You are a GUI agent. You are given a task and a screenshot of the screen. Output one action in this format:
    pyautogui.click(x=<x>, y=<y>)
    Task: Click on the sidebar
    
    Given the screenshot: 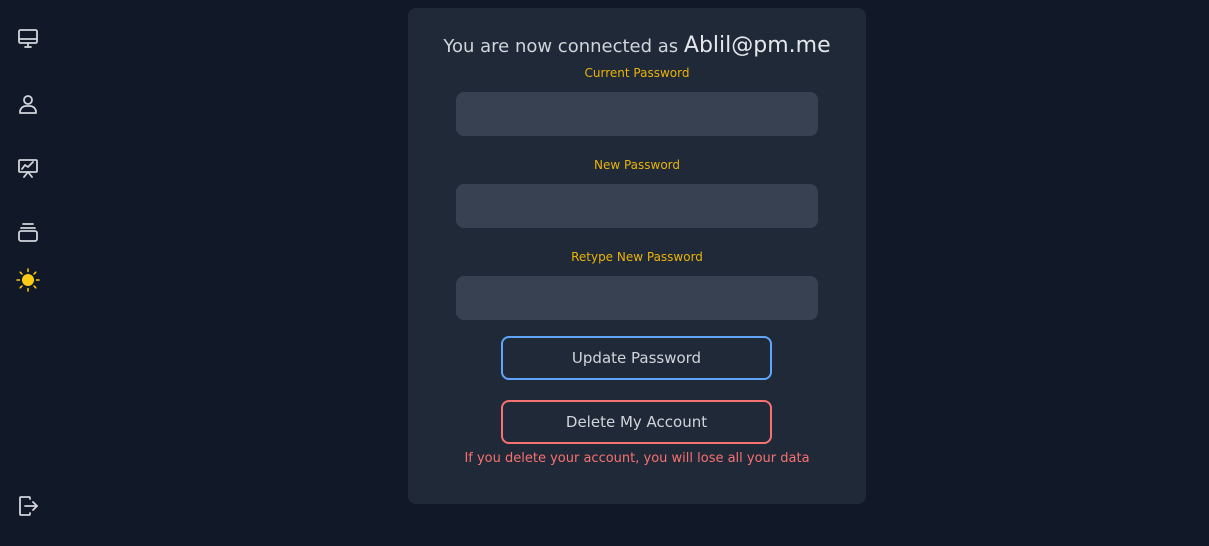 What is the action you would take?
    pyautogui.click(x=28, y=273)
    